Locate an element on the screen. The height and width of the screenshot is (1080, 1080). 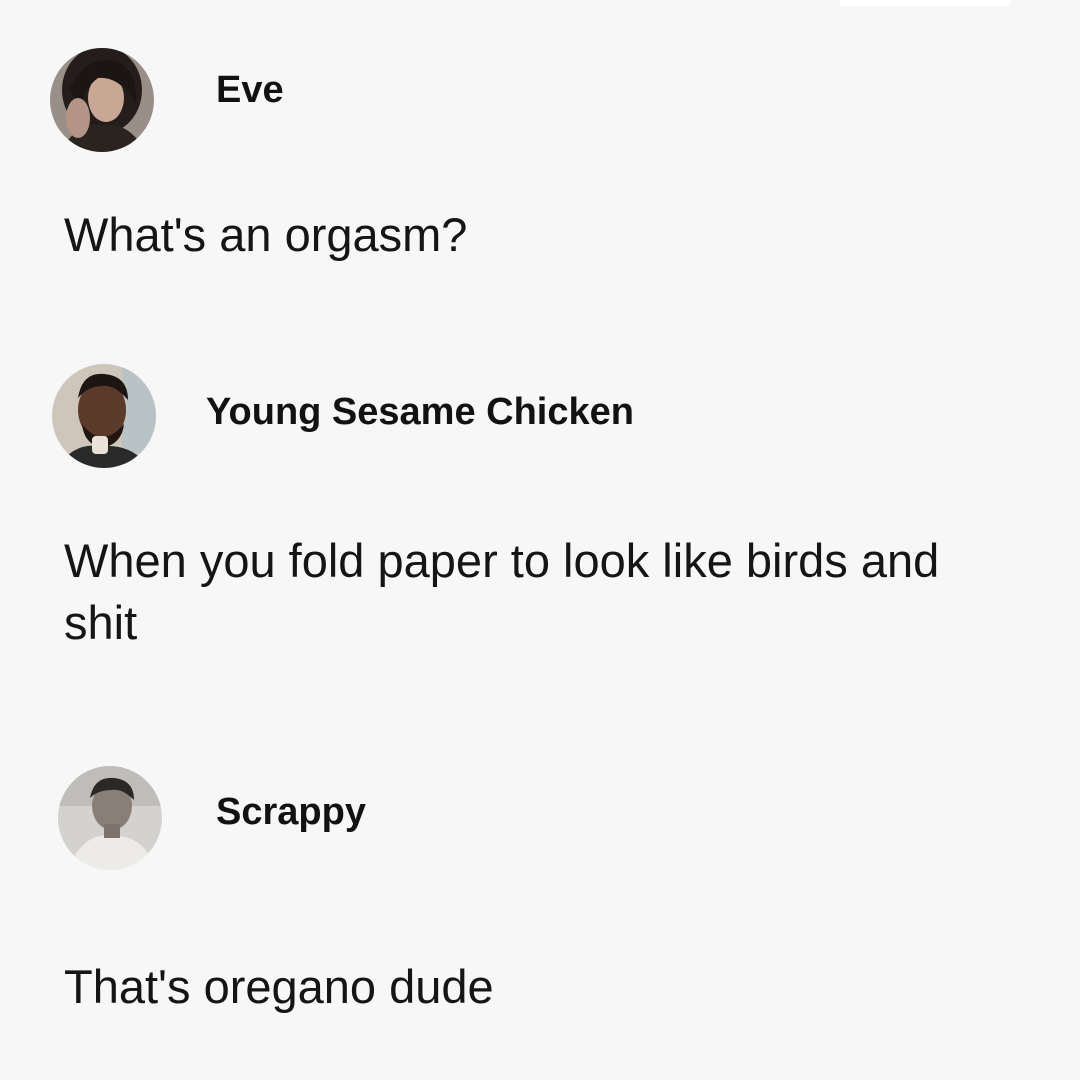
author-name: Eve is located at coordinates (250, 90).